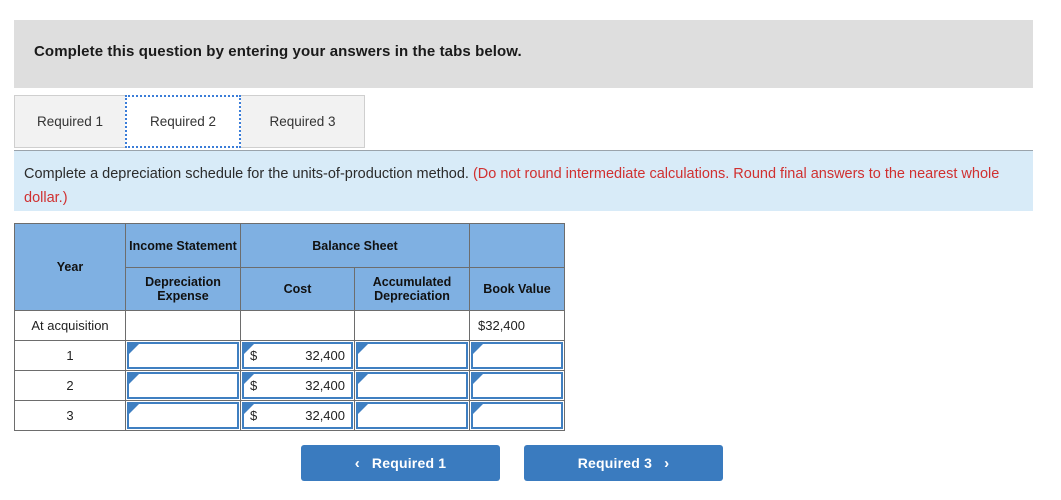 Image resolution: width=1061 pixels, height=500 pixels. I want to click on col-header-balance-sheet: Balance Sheet, so click(355, 245).